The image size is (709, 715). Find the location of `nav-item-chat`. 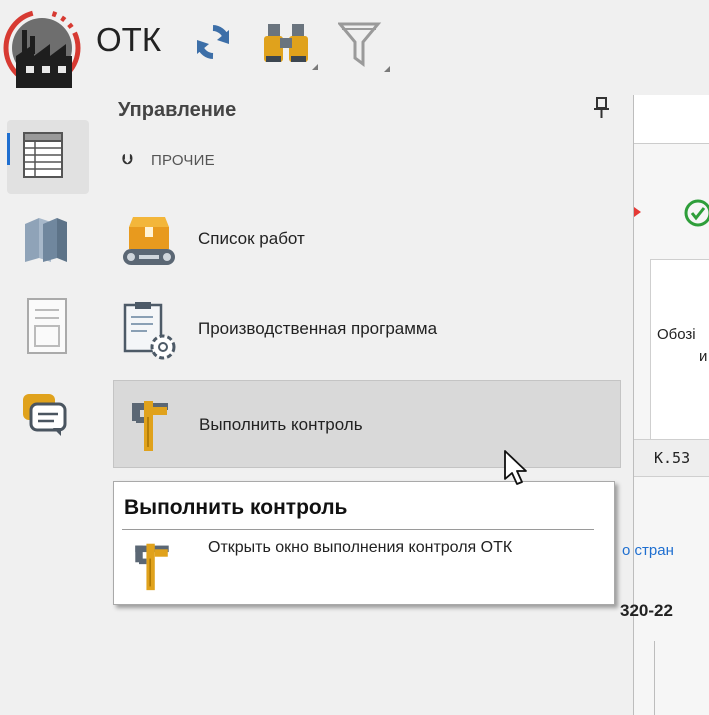

nav-item-chat is located at coordinates (48, 415).